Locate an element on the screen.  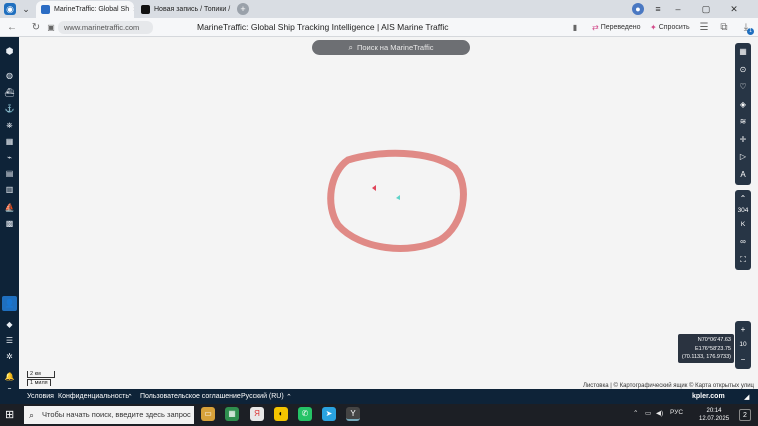
wind-icon: ≋ is located at coordinates (743, 122).